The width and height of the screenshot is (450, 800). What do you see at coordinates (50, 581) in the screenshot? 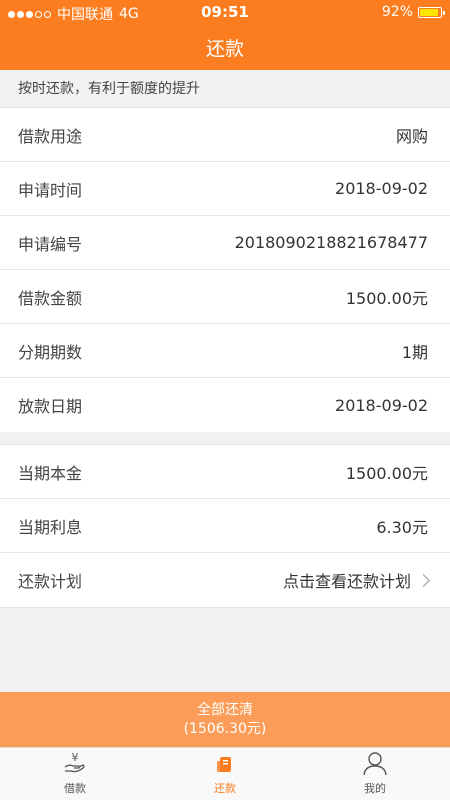
I see `detail-label: 还款计划` at bounding box center [50, 581].